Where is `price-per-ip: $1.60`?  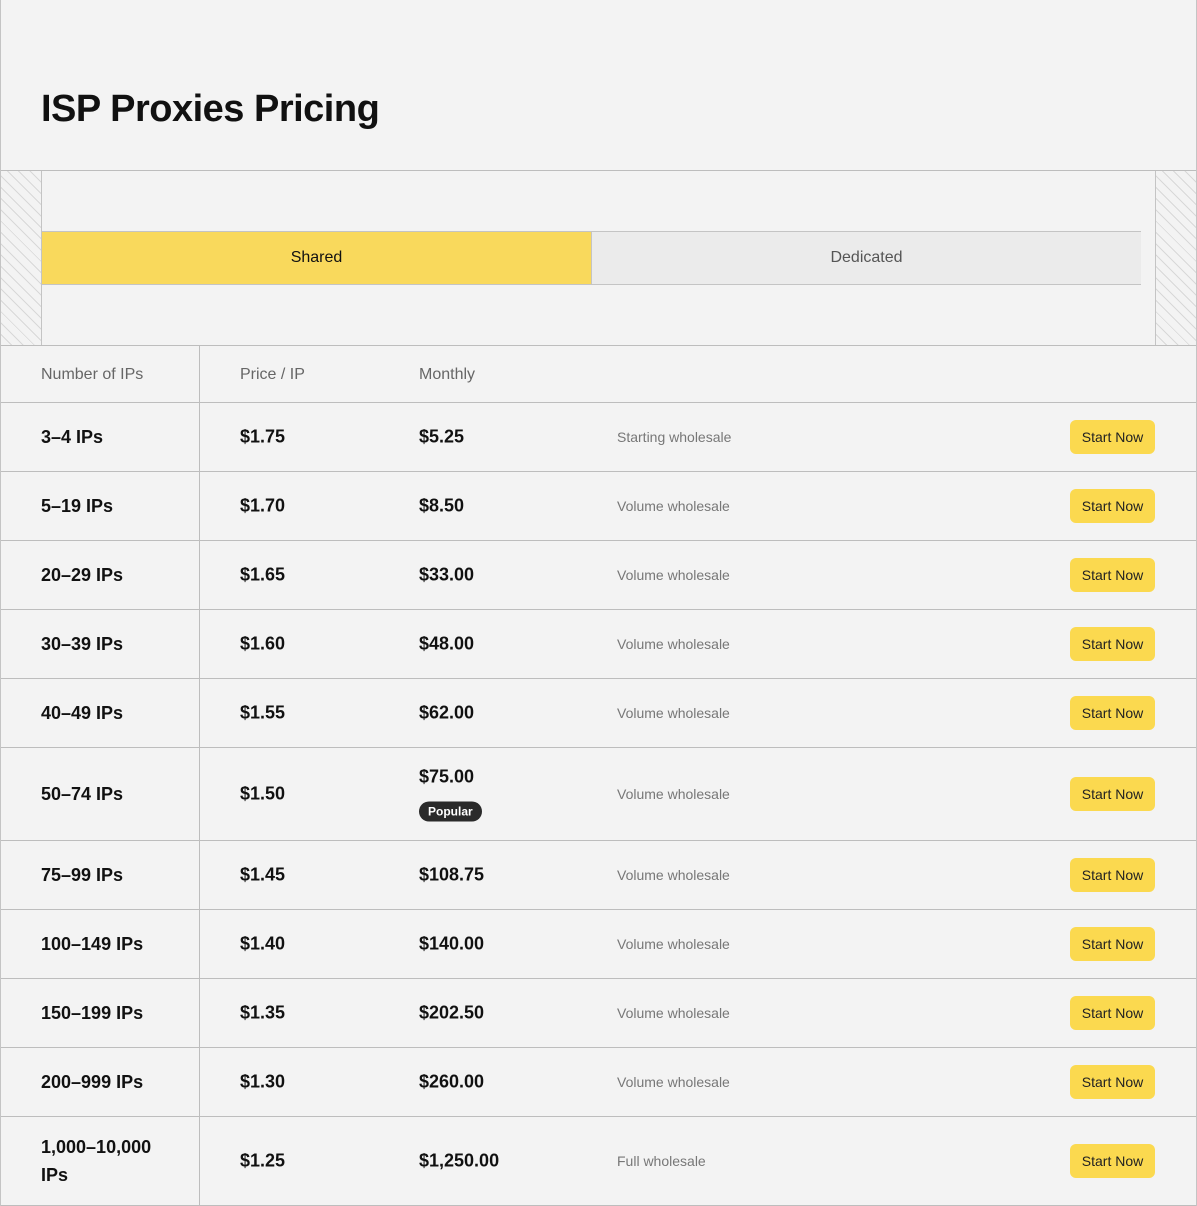 price-per-ip: $1.60 is located at coordinates (263, 643).